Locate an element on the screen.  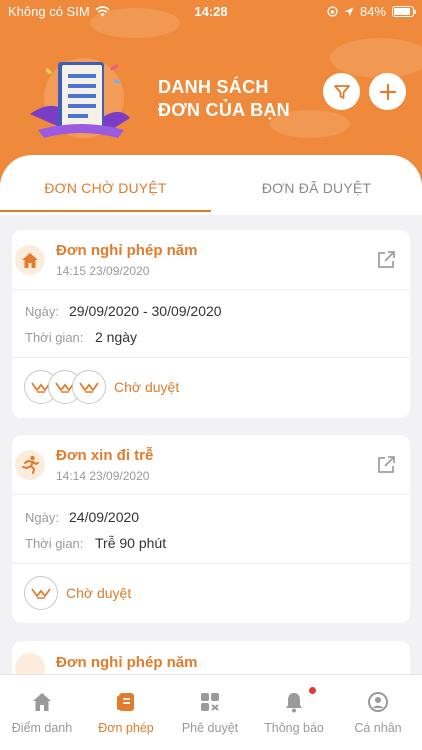
duration-value: 2 ngày is located at coordinates (116, 337).